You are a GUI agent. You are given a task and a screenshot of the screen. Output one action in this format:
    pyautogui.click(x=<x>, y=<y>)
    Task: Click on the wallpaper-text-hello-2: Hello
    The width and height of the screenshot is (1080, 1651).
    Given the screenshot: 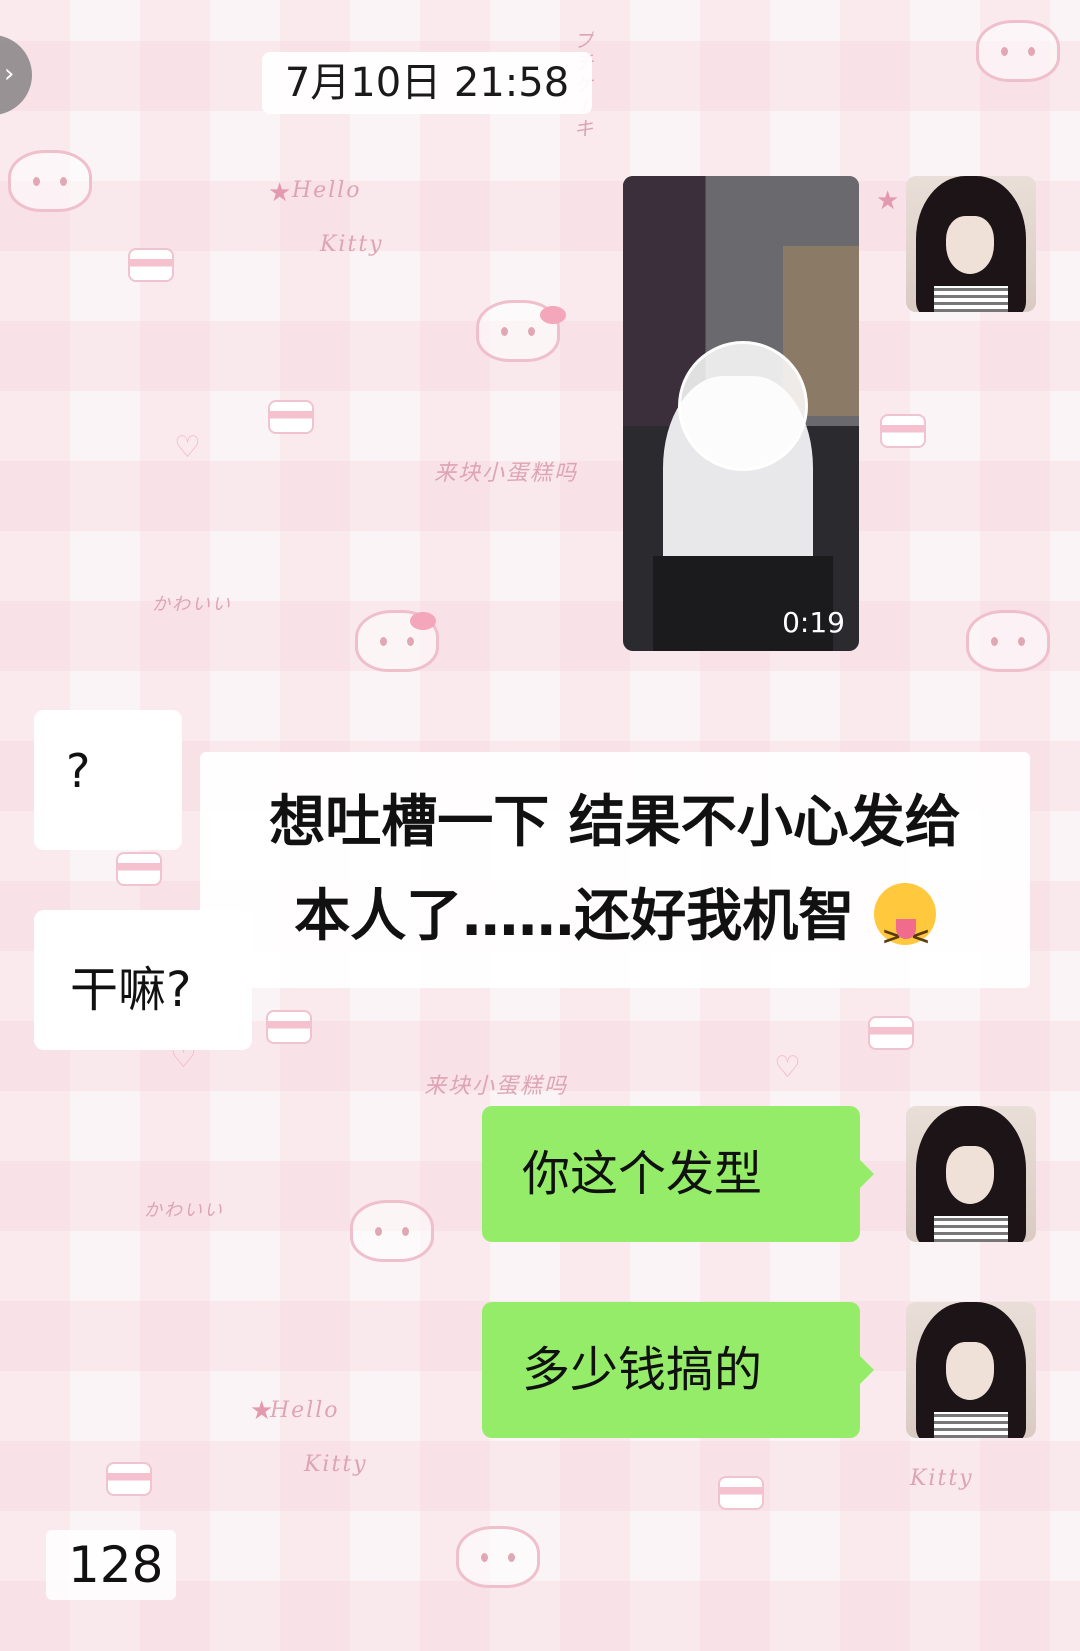 What is the action you would take?
    pyautogui.click(x=305, y=1410)
    